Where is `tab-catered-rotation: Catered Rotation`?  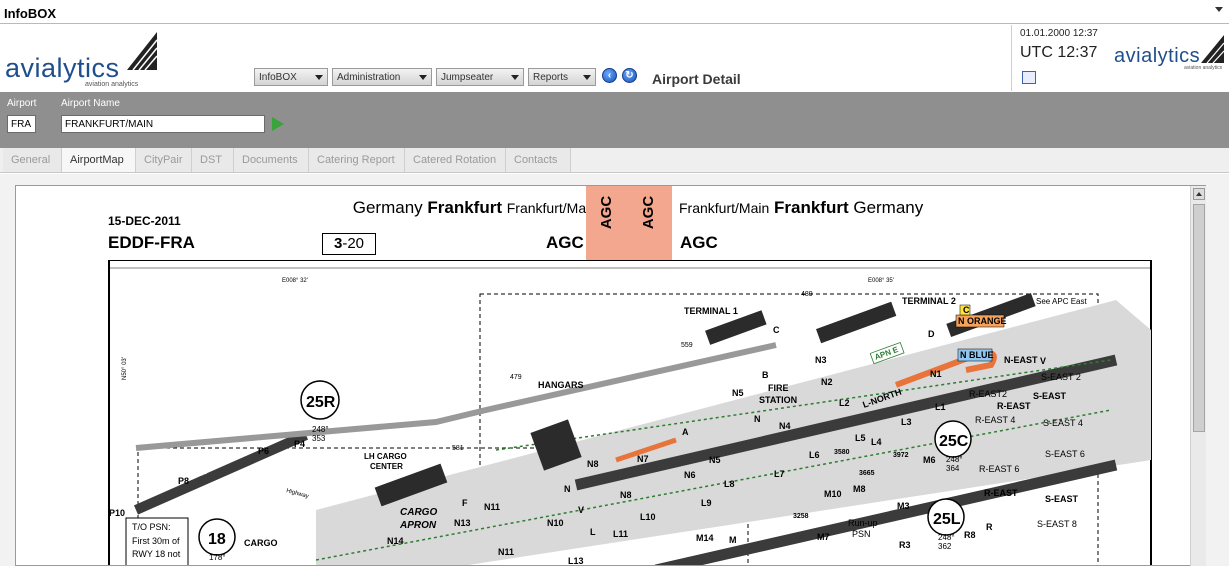
tab-catered-rotation: Catered Rotation is located at coordinates (455, 160).